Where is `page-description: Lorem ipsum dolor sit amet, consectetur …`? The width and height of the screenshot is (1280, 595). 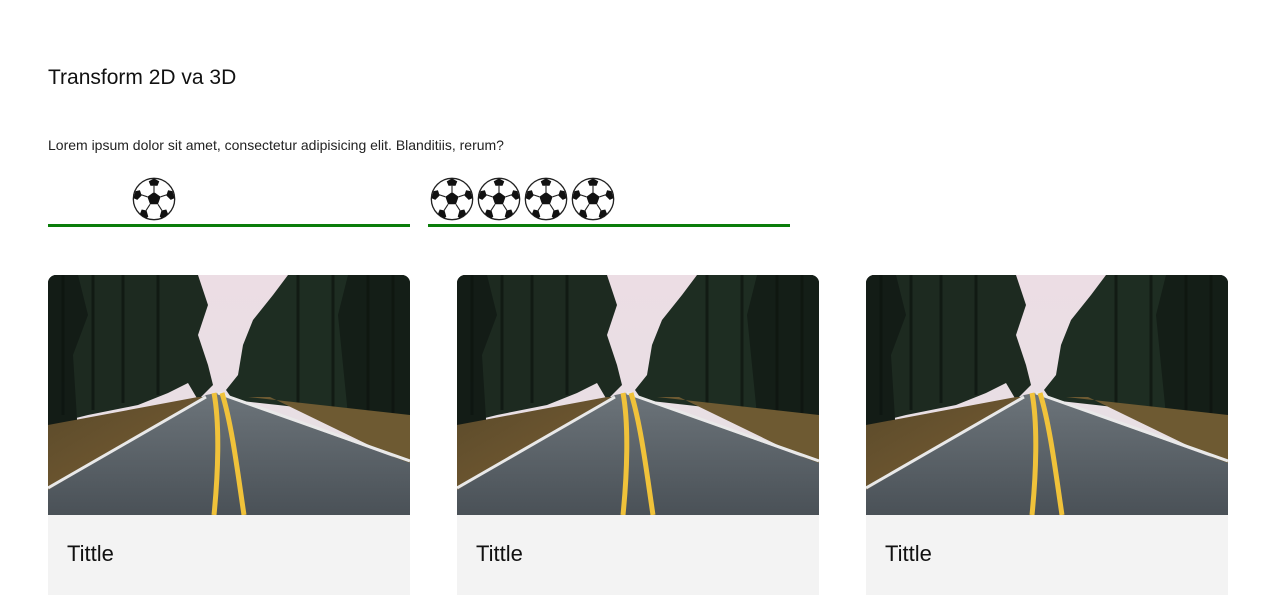 page-description: Lorem ipsum dolor sit amet, consectetur … is located at coordinates (276, 145).